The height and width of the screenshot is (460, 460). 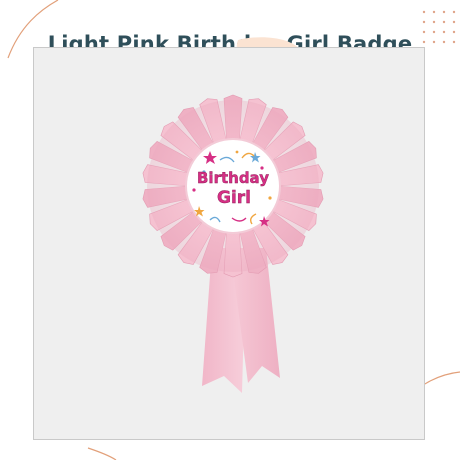 I want to click on badge-text-birthday: Birthday, so click(x=233, y=178).